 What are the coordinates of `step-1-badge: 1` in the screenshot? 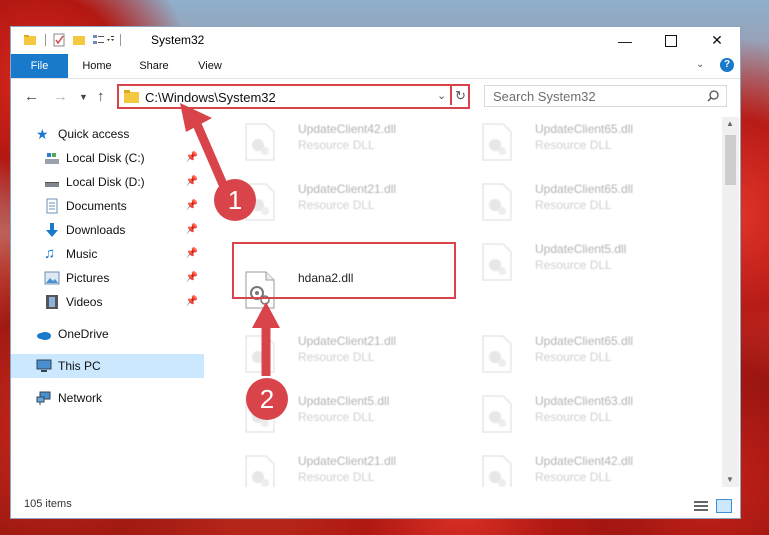 It's located at (235, 200).